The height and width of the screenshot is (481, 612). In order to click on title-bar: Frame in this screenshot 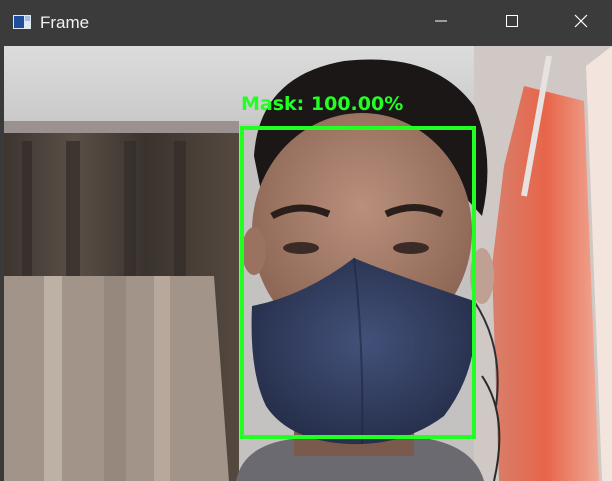, I will do `click(306, 23)`.